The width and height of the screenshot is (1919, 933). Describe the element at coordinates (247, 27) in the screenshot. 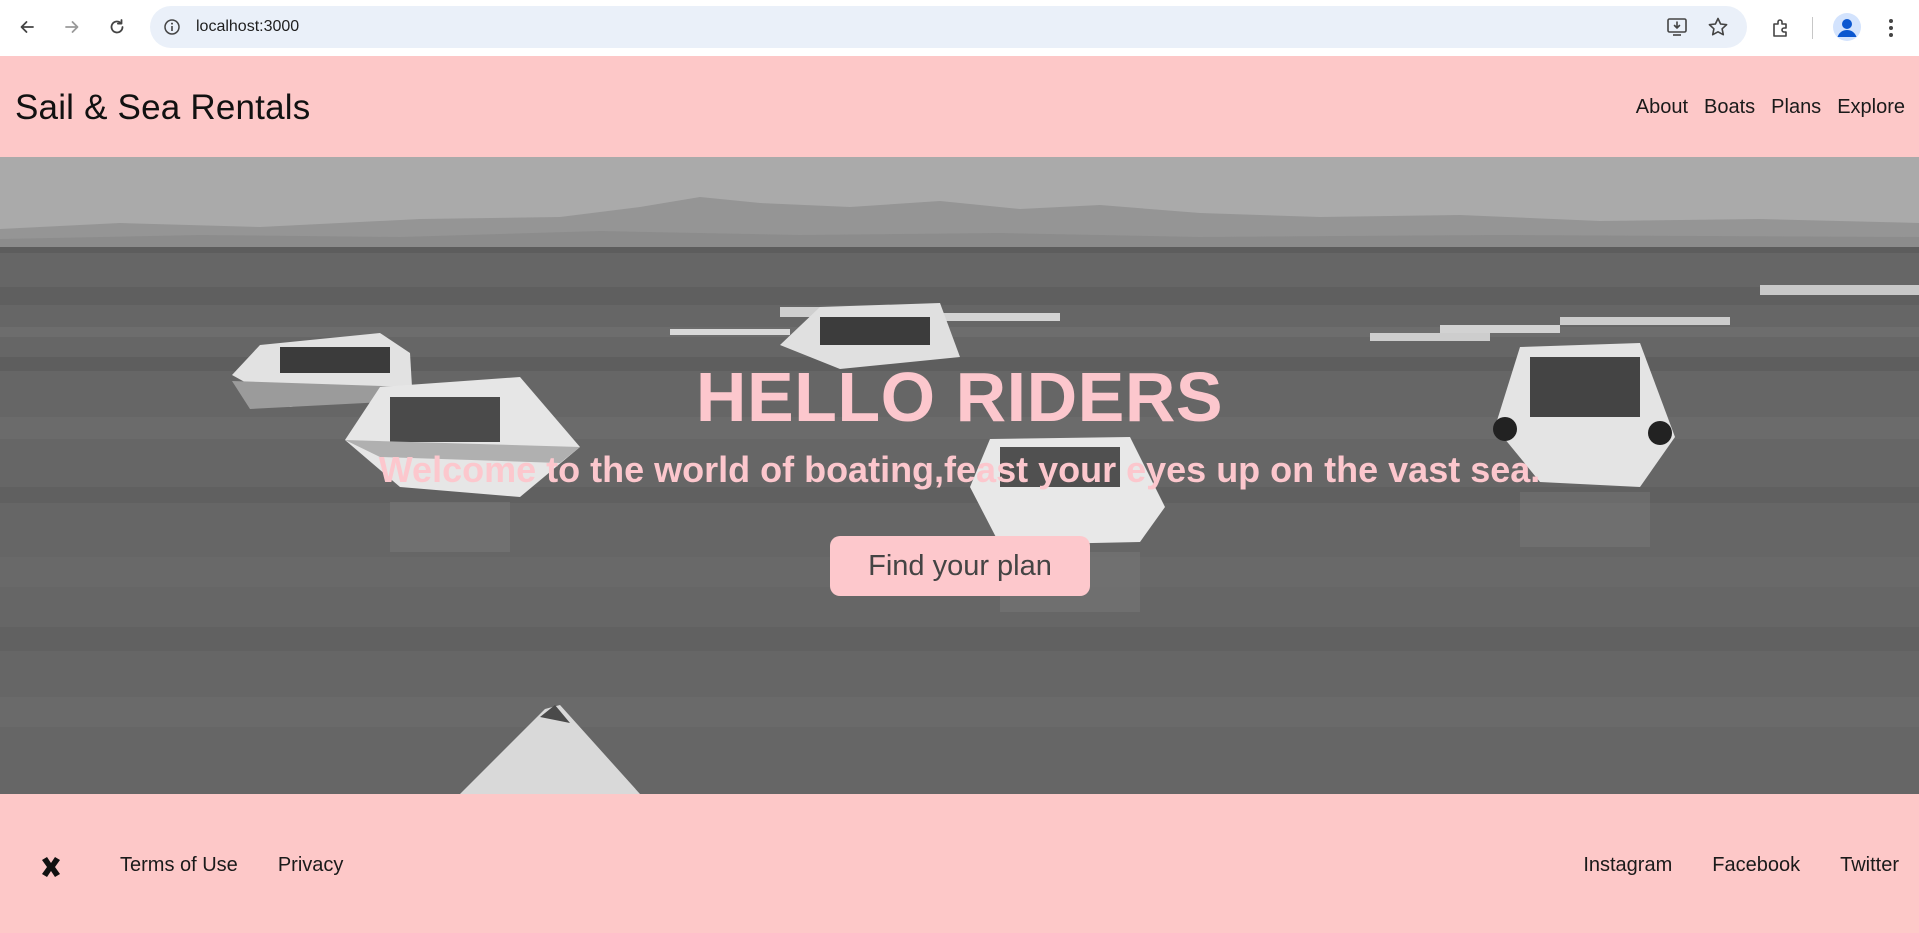

I see `url-text: localhost:3000` at that location.